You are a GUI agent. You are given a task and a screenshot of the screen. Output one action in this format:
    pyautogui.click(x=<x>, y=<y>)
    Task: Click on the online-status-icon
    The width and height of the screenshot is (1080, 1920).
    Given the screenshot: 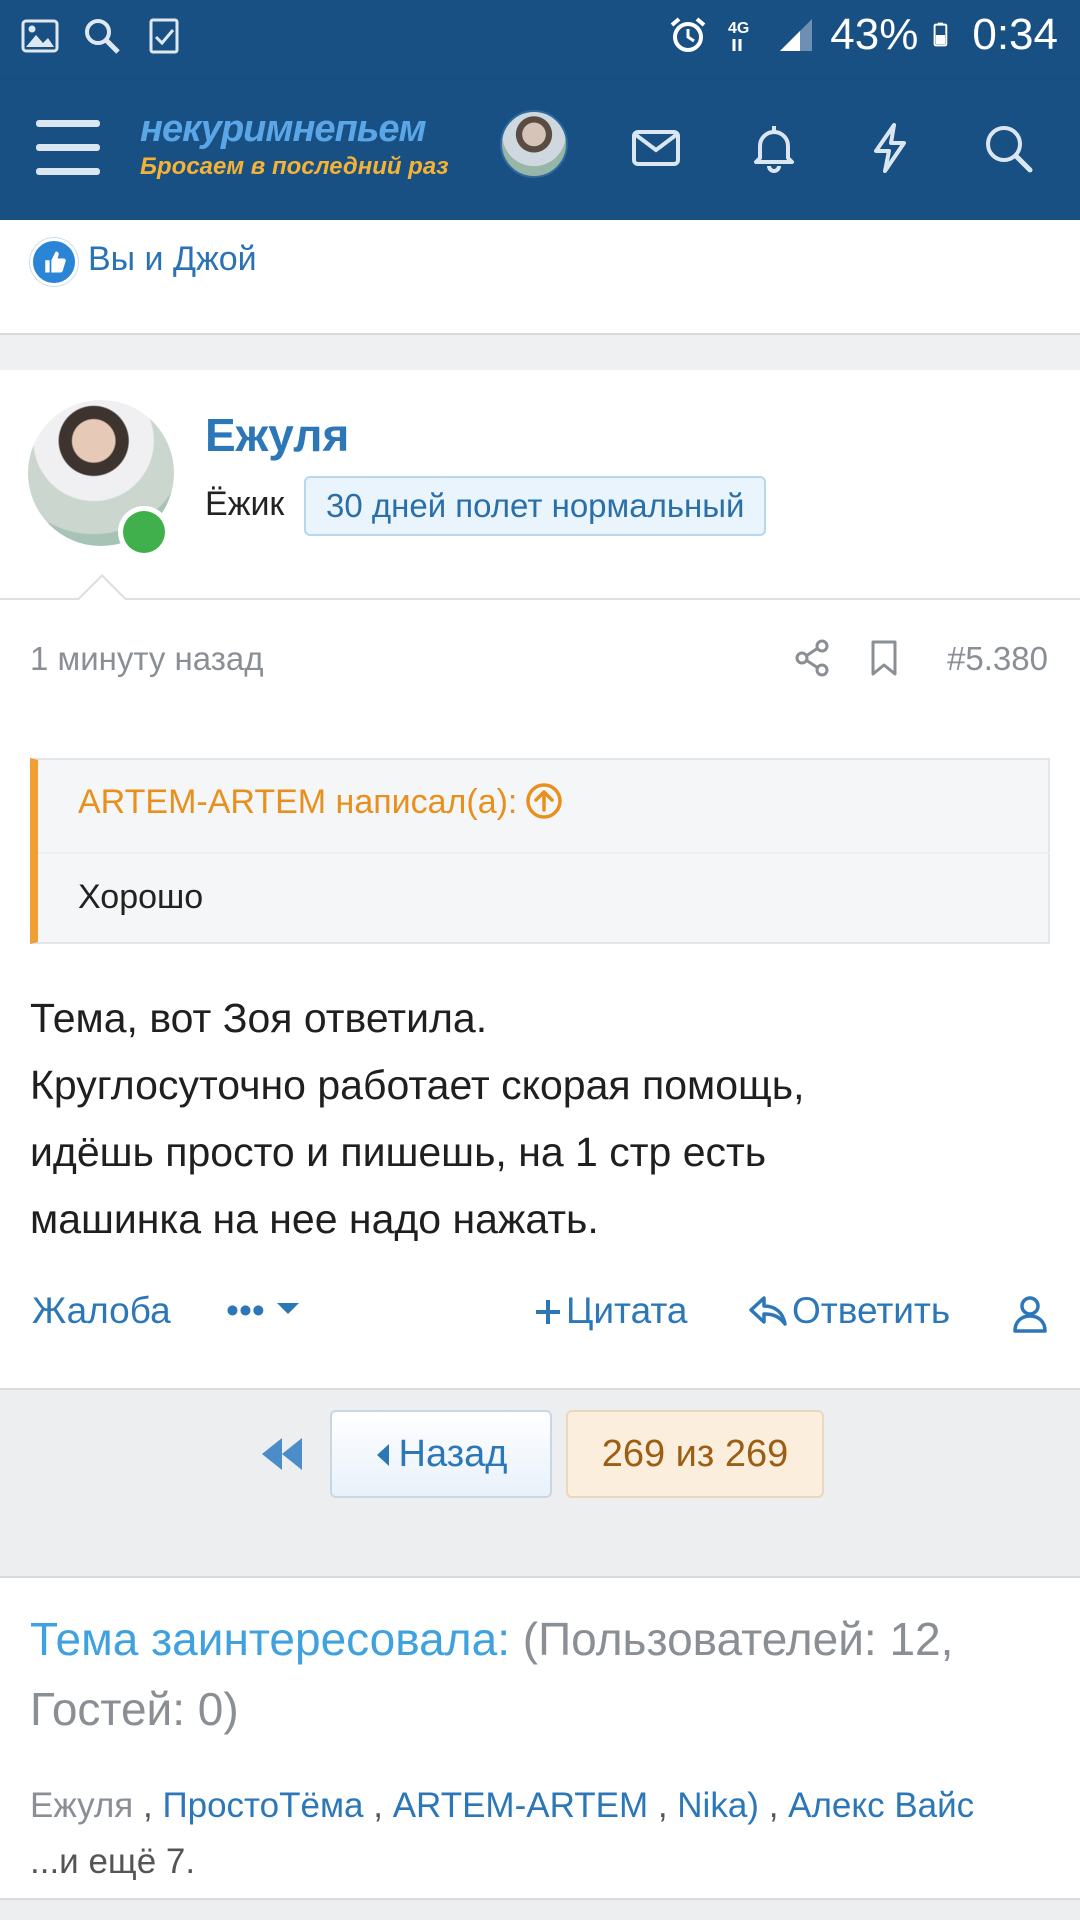 What is the action you would take?
    pyautogui.click(x=144, y=532)
    